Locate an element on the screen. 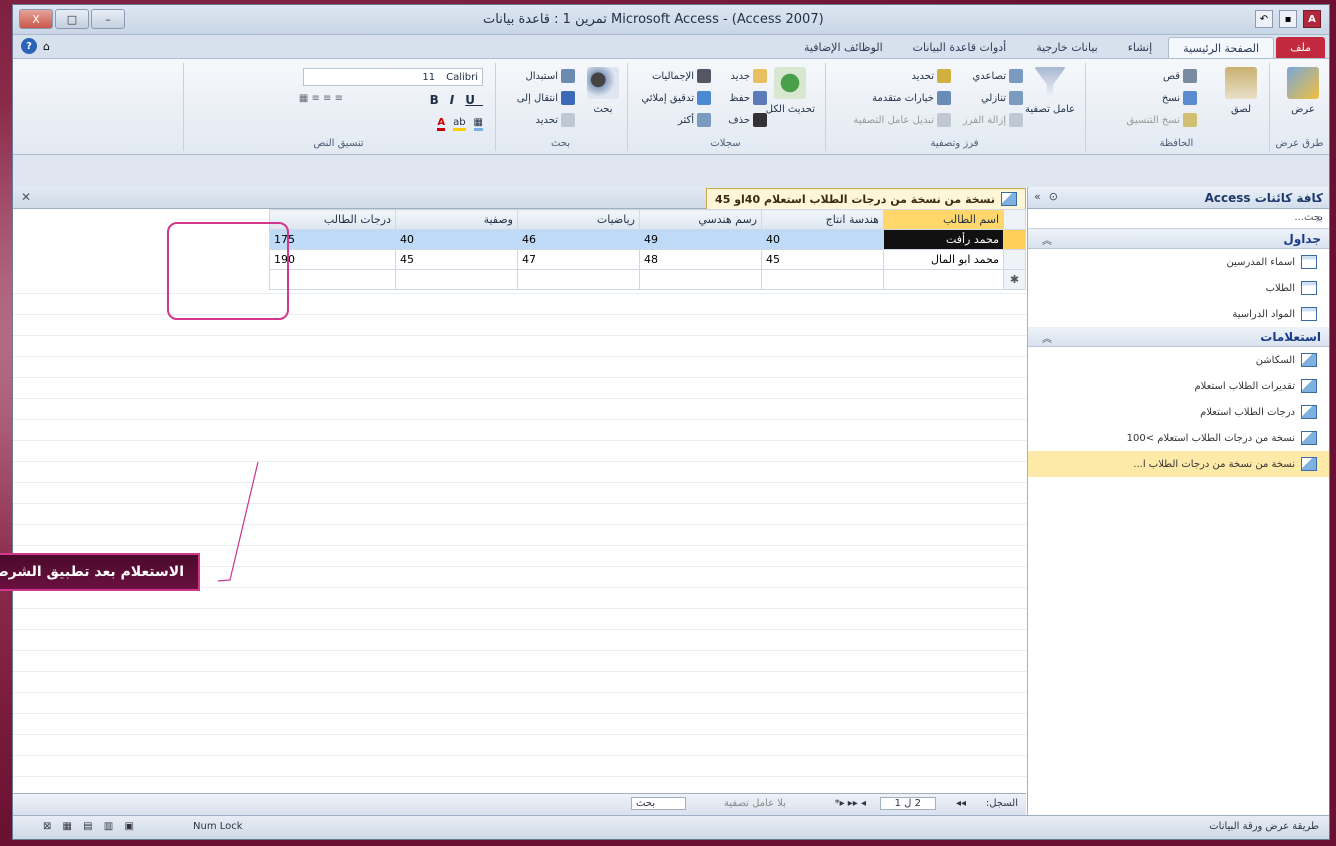  remove-sort-button: إزالة الفرز is located at coordinates (993, 120).